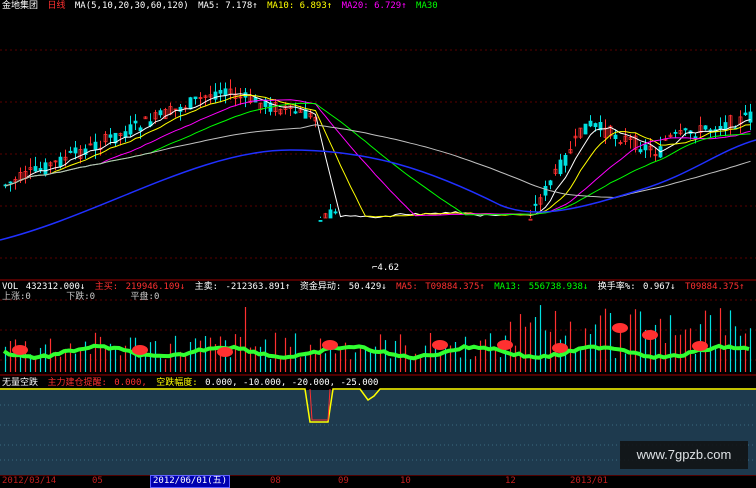 The image size is (756, 488). What do you see at coordinates (407, 287) in the screenshot?
I see `vol-ma5-label: MA5:` at bounding box center [407, 287].